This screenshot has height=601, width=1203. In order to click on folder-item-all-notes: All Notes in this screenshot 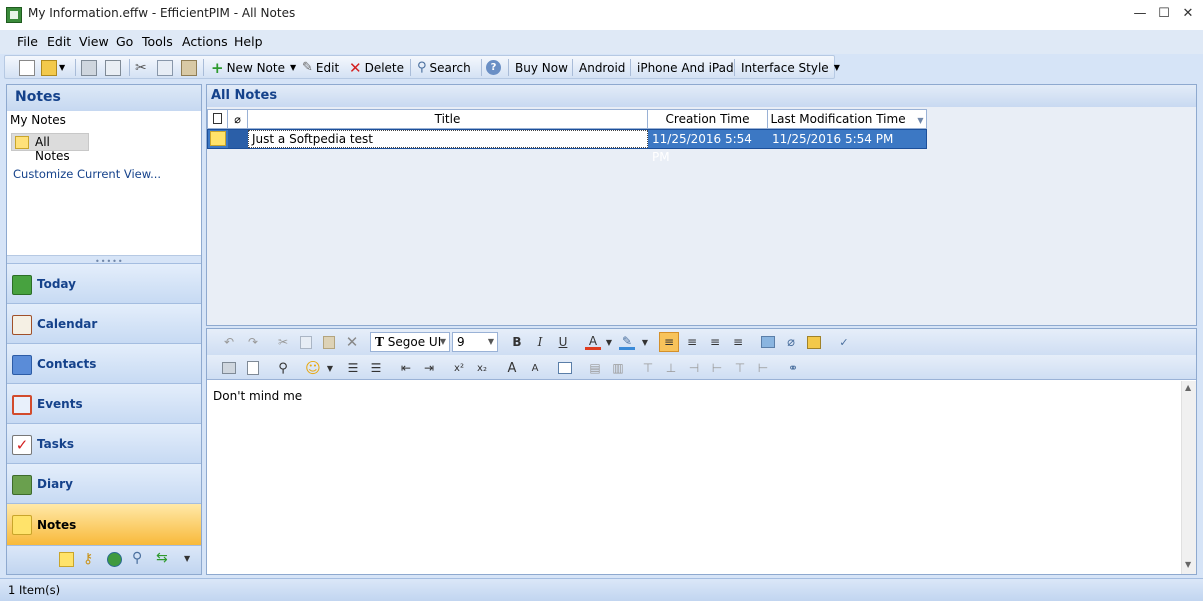, I will do `click(50, 148)`.